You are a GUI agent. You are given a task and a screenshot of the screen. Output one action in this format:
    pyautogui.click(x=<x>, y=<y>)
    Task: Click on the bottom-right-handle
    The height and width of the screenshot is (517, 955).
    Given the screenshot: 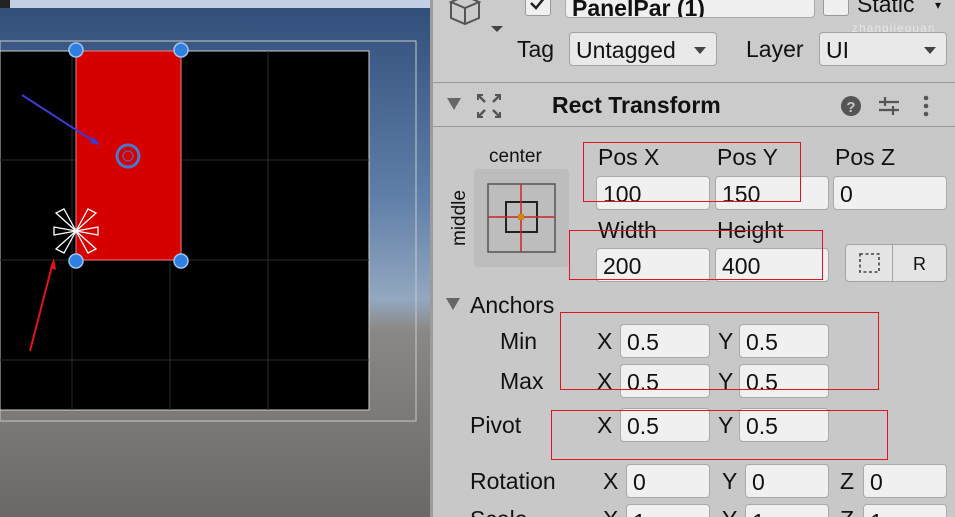 What is the action you would take?
    pyautogui.click(x=181, y=261)
    